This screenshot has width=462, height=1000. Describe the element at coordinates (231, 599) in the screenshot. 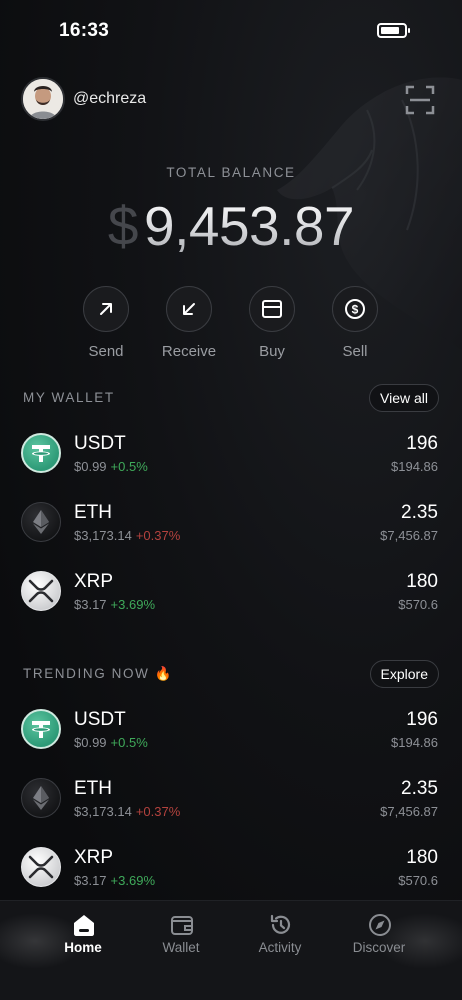

I see `wallet-asset-row: XRP $3.17 +3.69% 180 $570.6` at that location.